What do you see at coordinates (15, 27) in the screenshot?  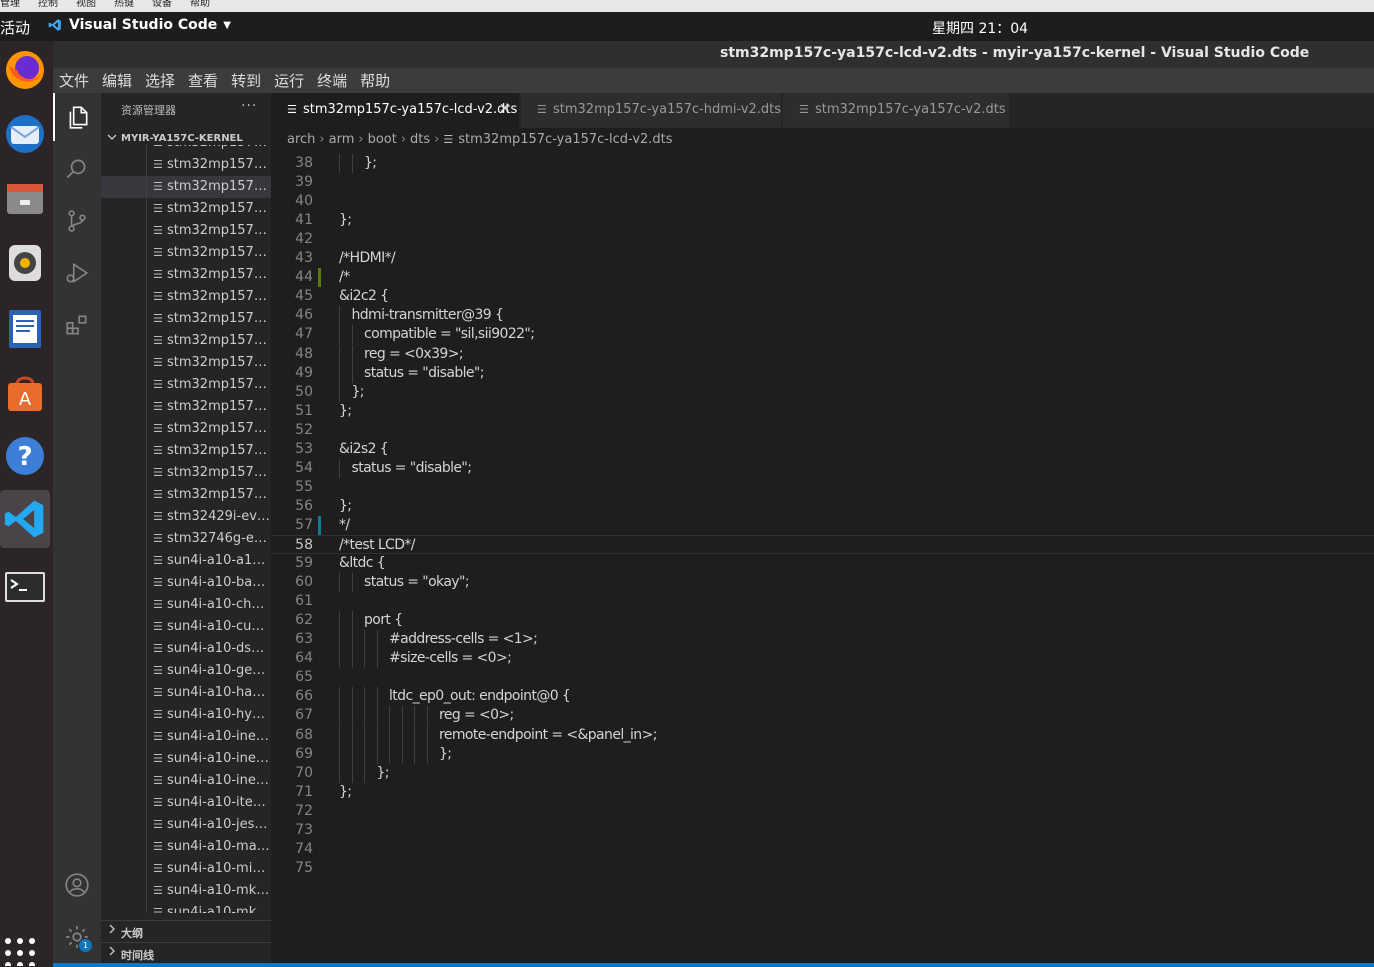 I see `activities-button: 活动` at bounding box center [15, 27].